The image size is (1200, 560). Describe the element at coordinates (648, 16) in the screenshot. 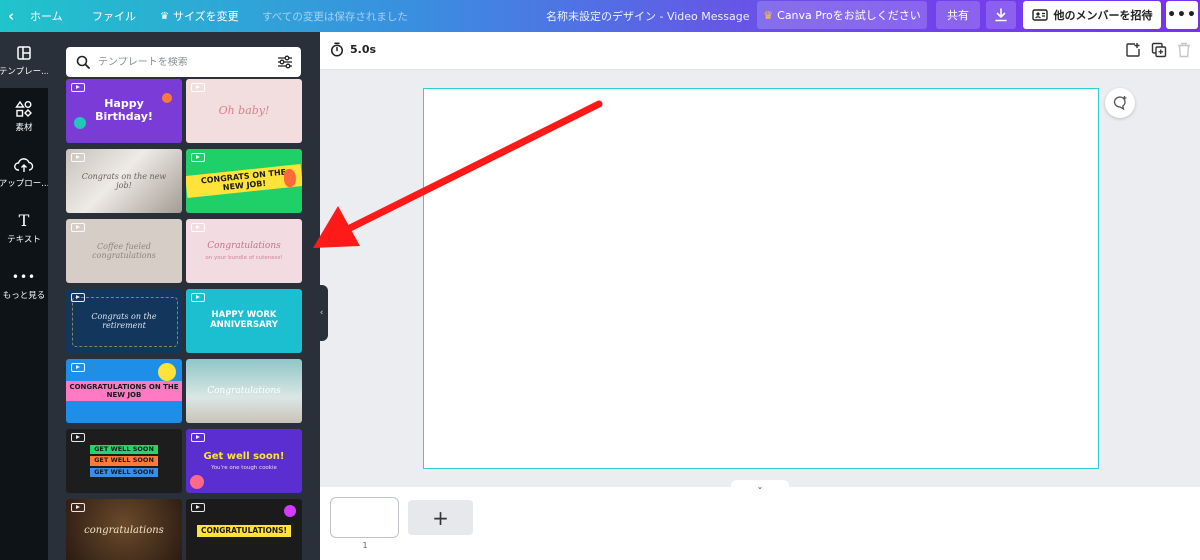

I see `document-title: 名称未設定のデザイン - Video Message` at that location.